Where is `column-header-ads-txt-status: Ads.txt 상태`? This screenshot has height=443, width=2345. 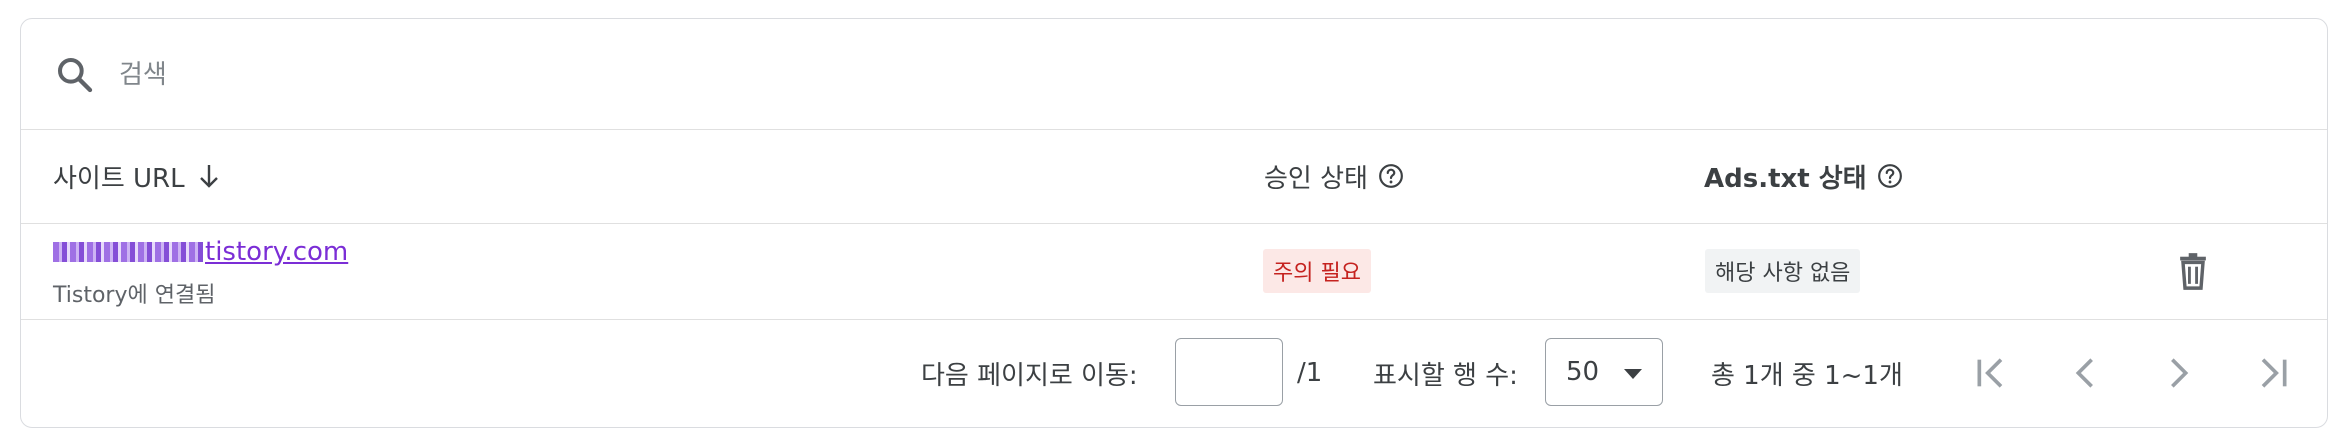 column-header-ads-txt-status: Ads.txt 상태 is located at coordinates (1803, 176).